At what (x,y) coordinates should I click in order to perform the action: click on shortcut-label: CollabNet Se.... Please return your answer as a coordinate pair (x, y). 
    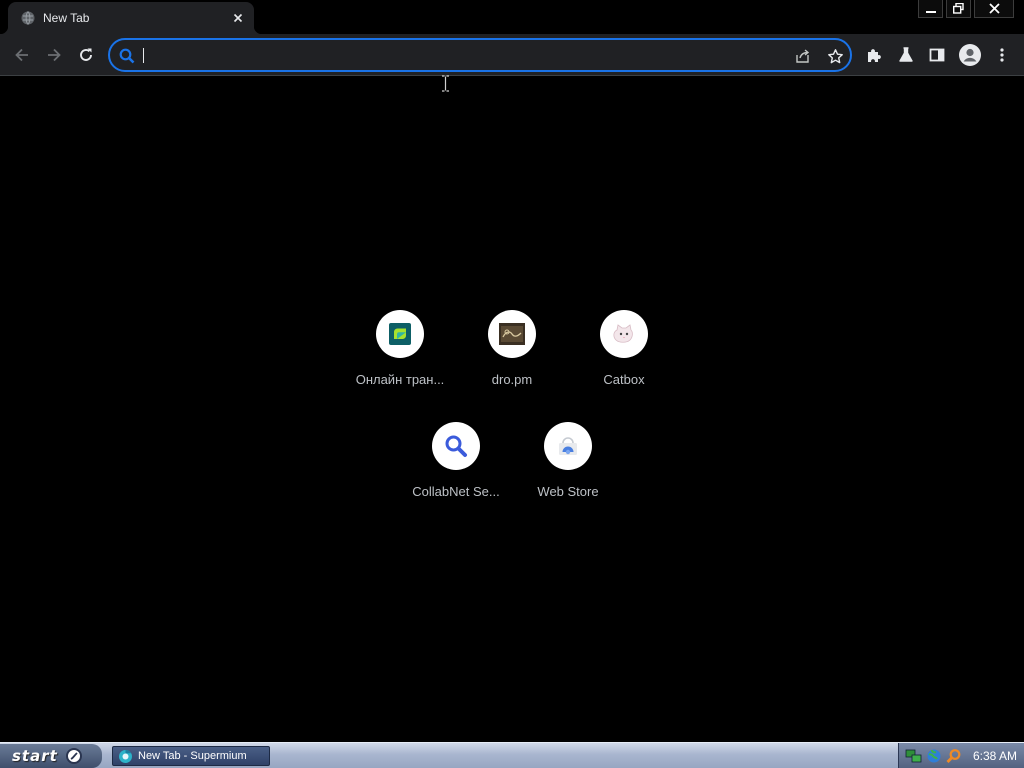
    Looking at the image, I should click on (456, 491).